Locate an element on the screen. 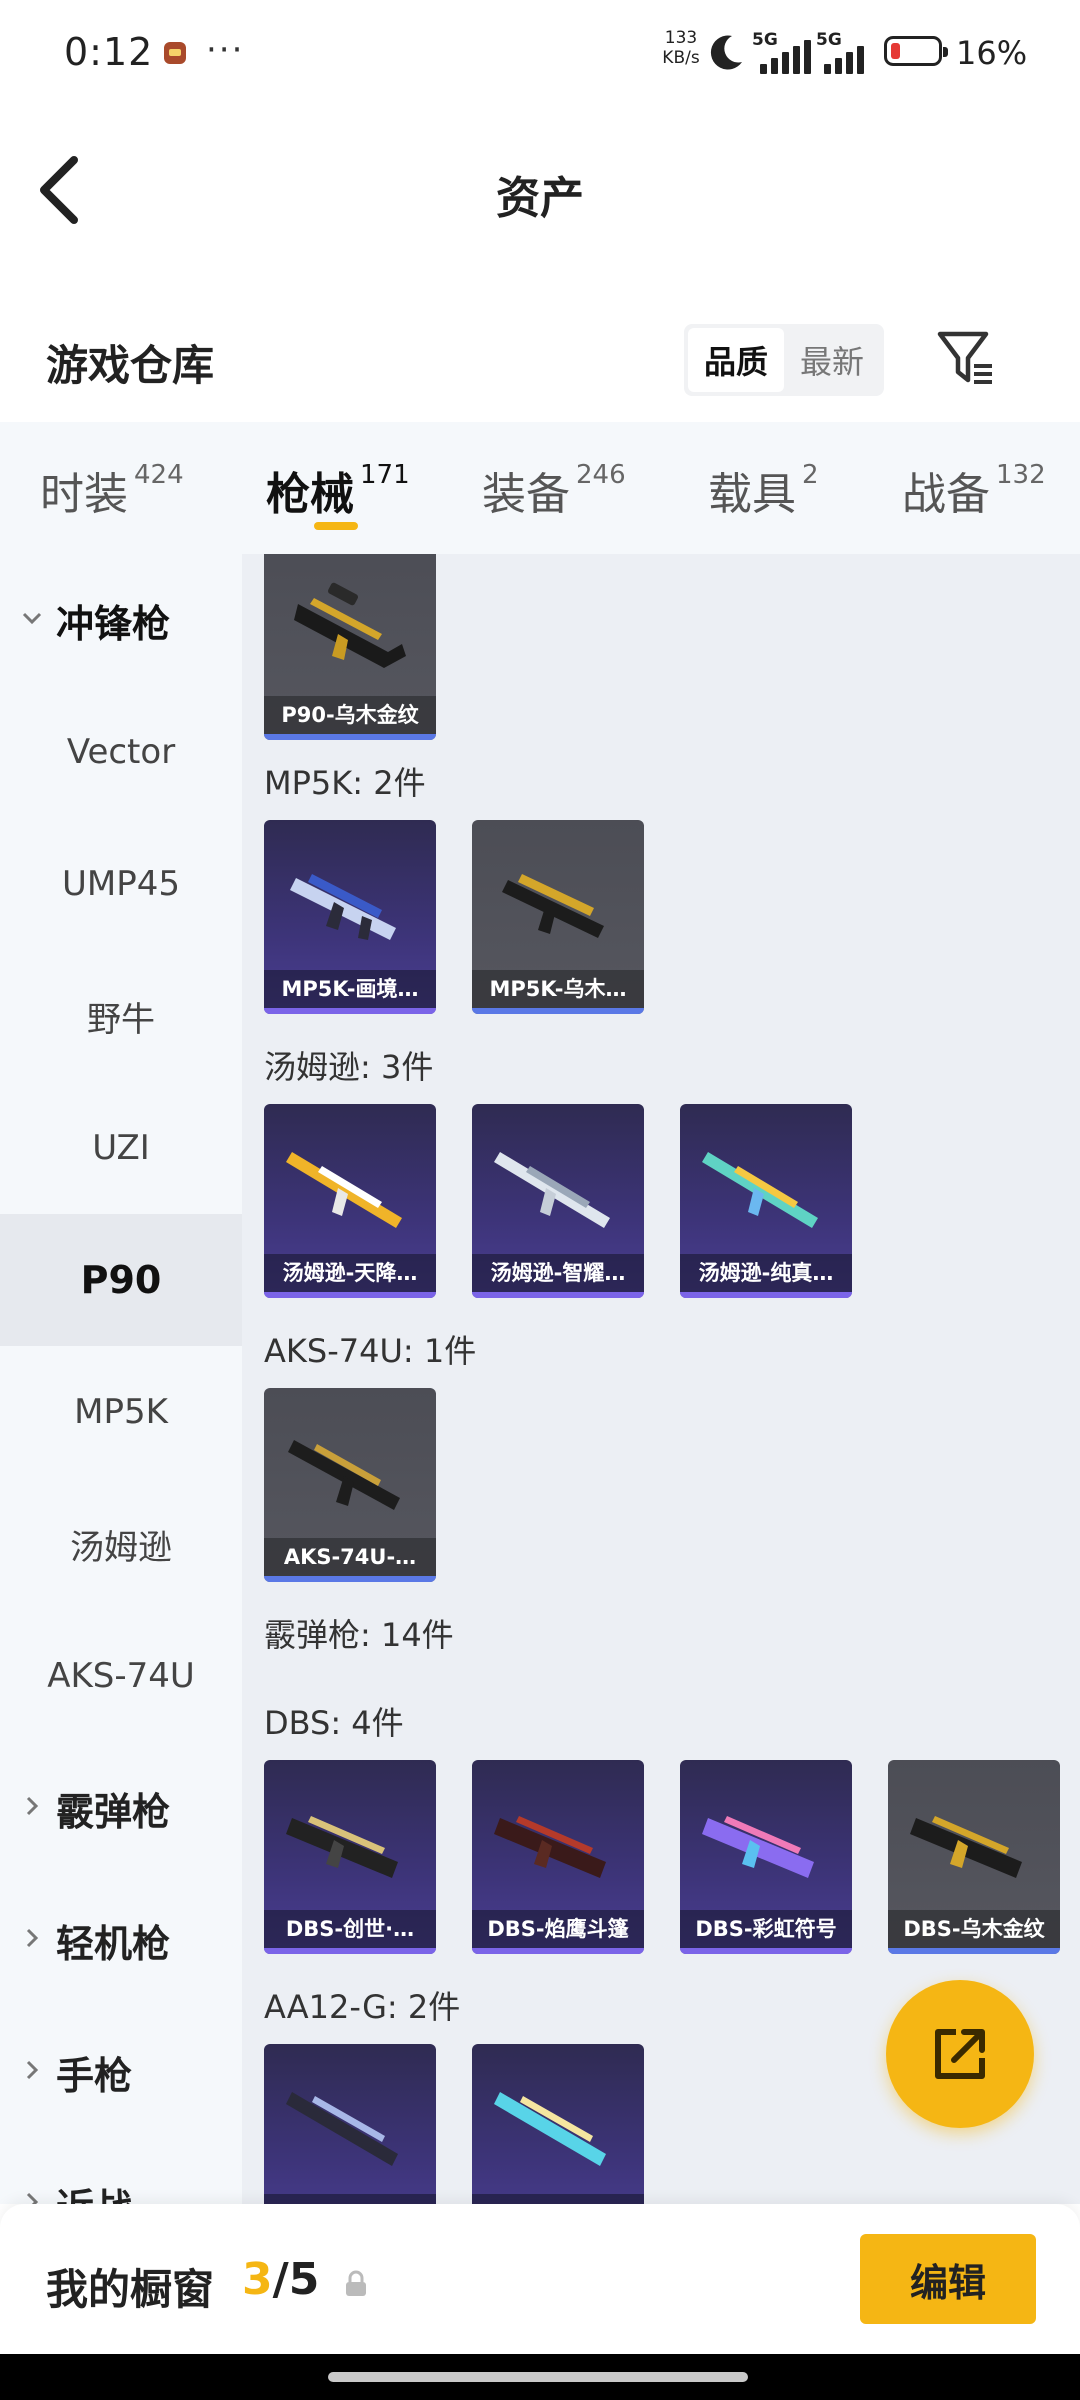  item-card: DBS-乌木金纹 is located at coordinates (974, 1857).